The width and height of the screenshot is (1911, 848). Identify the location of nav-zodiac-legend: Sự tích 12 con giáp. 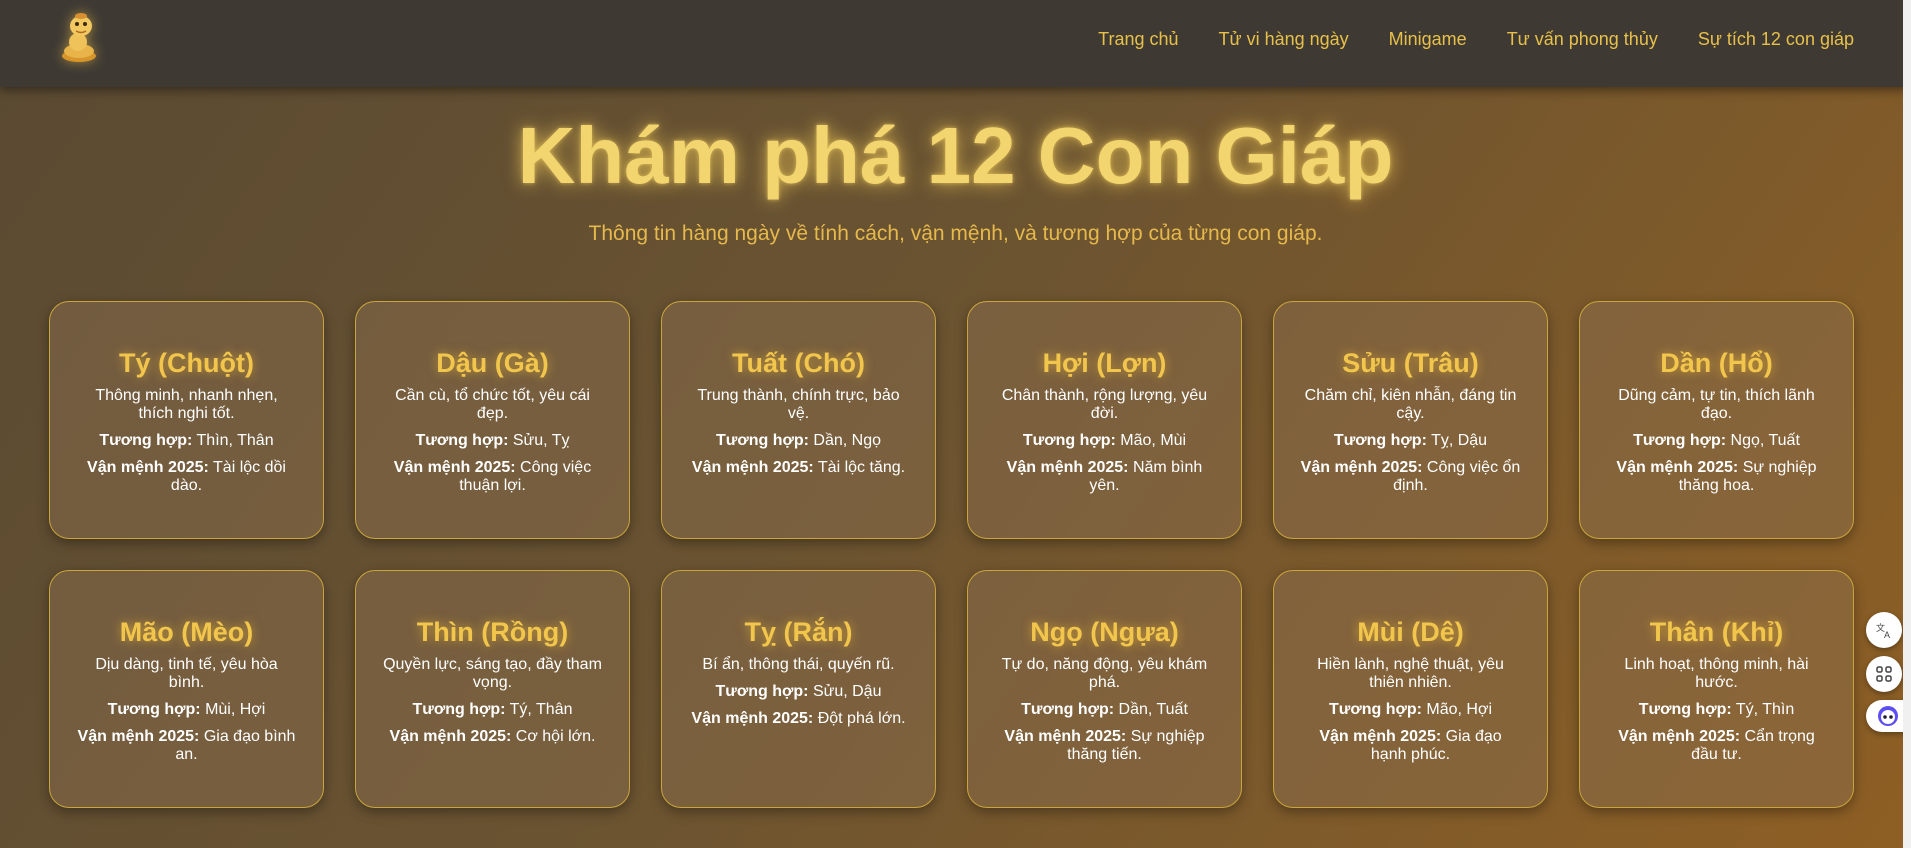
(1776, 39).